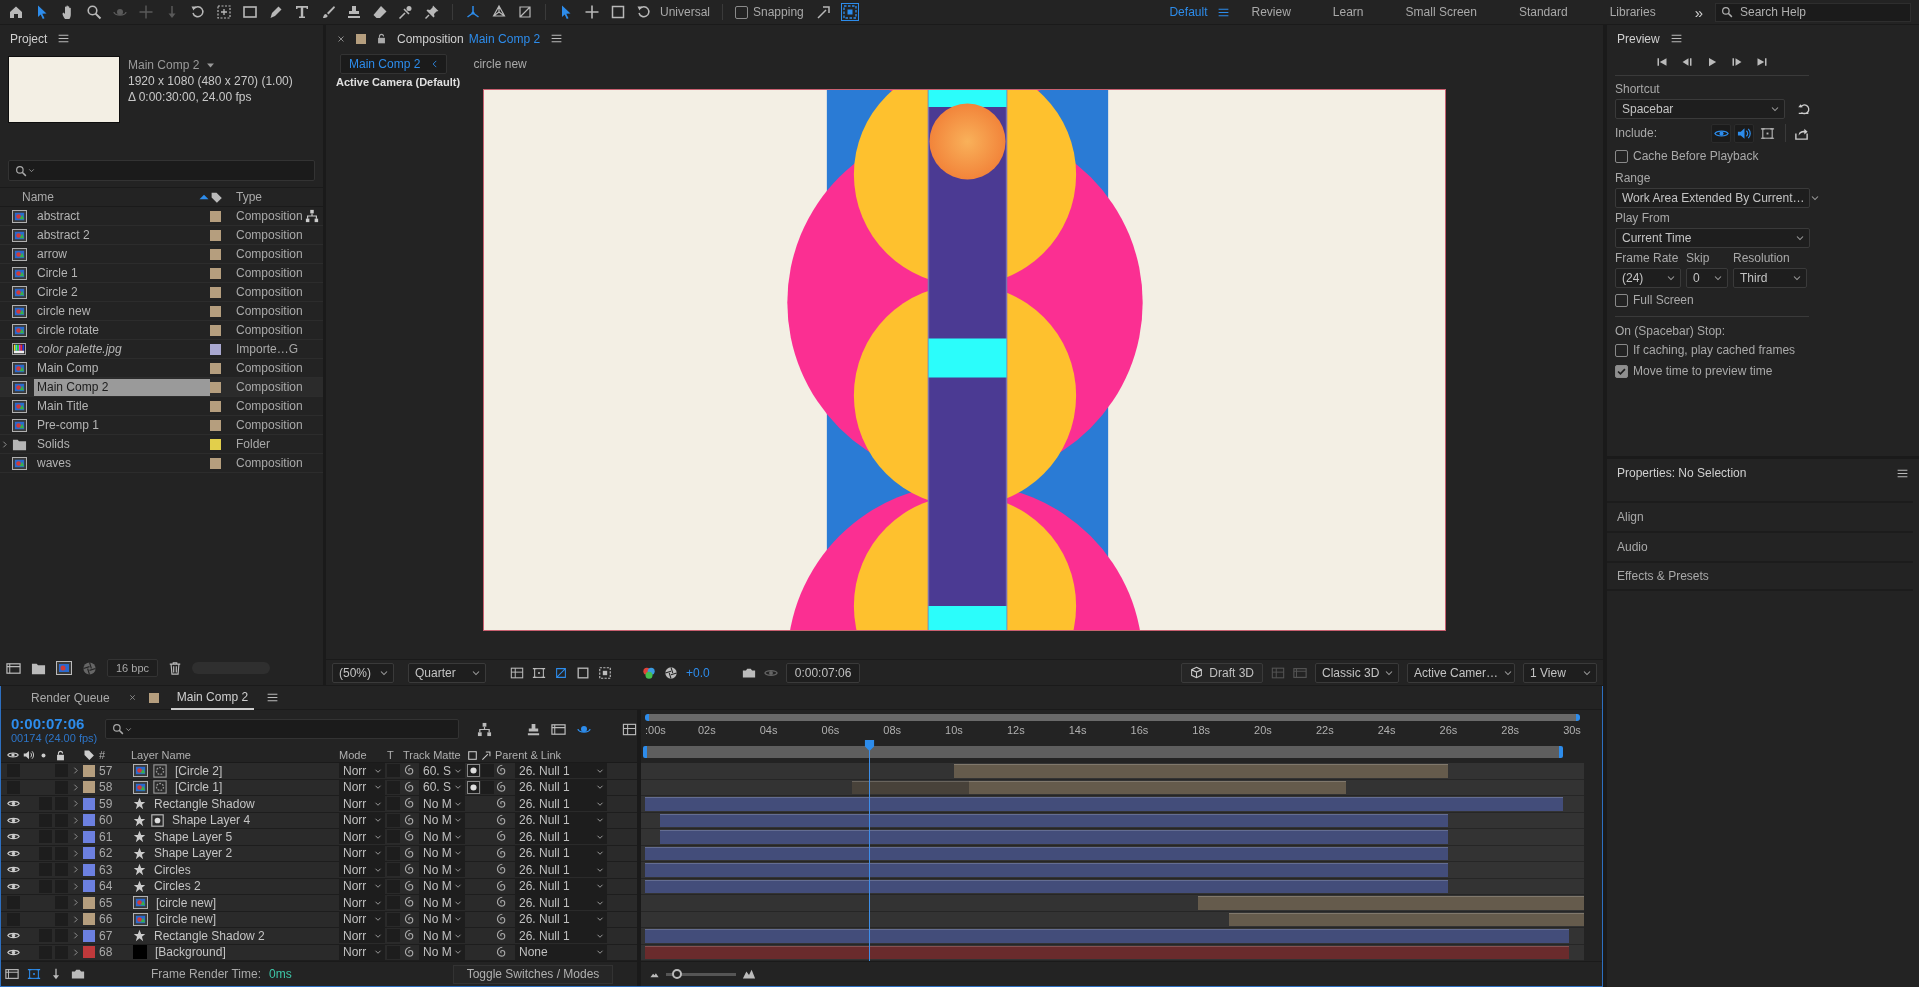  Describe the element at coordinates (1760, 516) in the screenshot. I see `section-header: Align` at that location.